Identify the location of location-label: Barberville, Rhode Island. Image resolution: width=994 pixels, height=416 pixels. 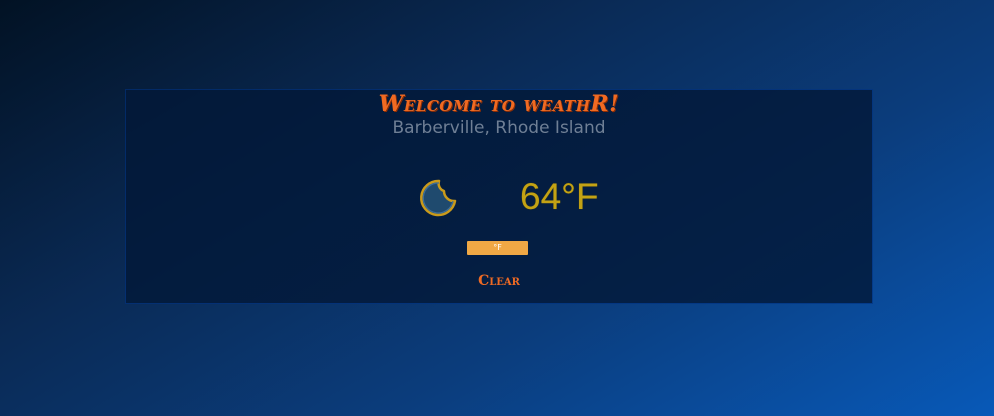
(499, 128).